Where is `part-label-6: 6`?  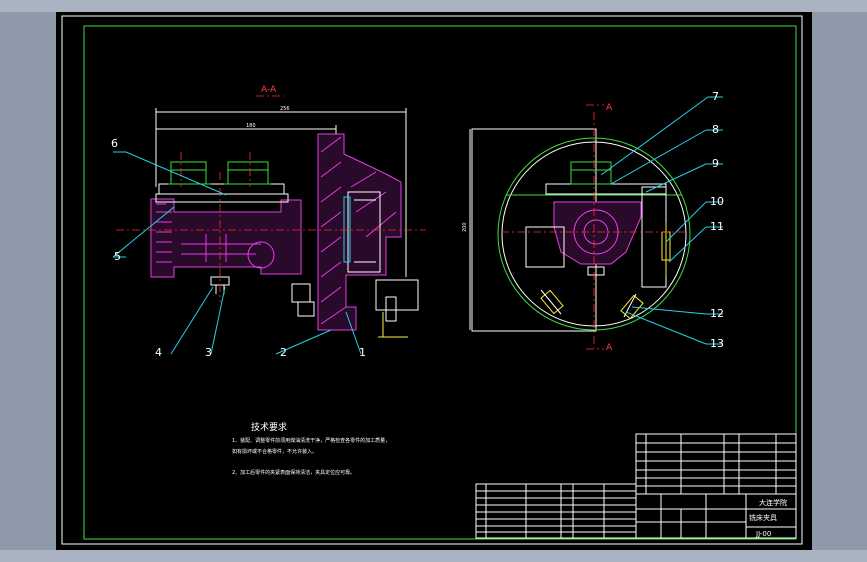 part-label-6: 6 is located at coordinates (114, 143).